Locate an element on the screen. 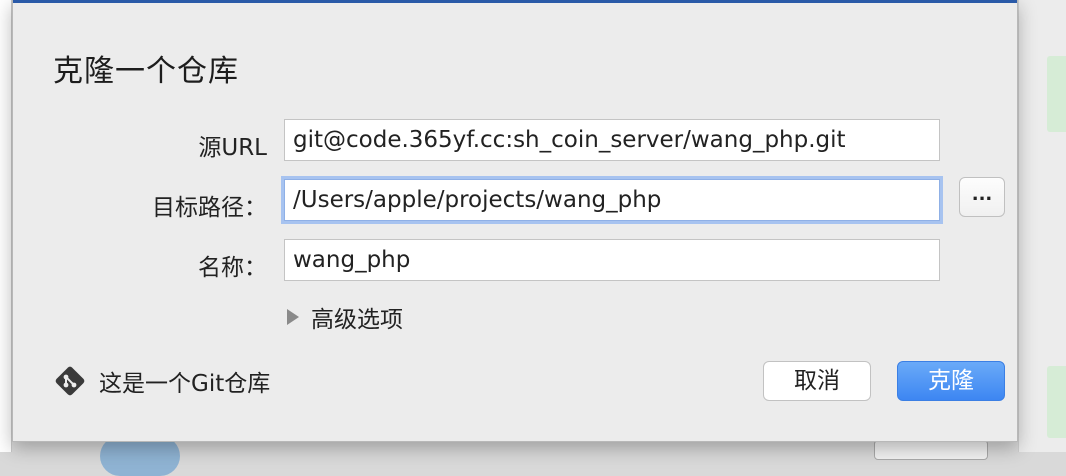 This screenshot has width=1066, height=476. background-avatar is located at coordinates (140, 456).